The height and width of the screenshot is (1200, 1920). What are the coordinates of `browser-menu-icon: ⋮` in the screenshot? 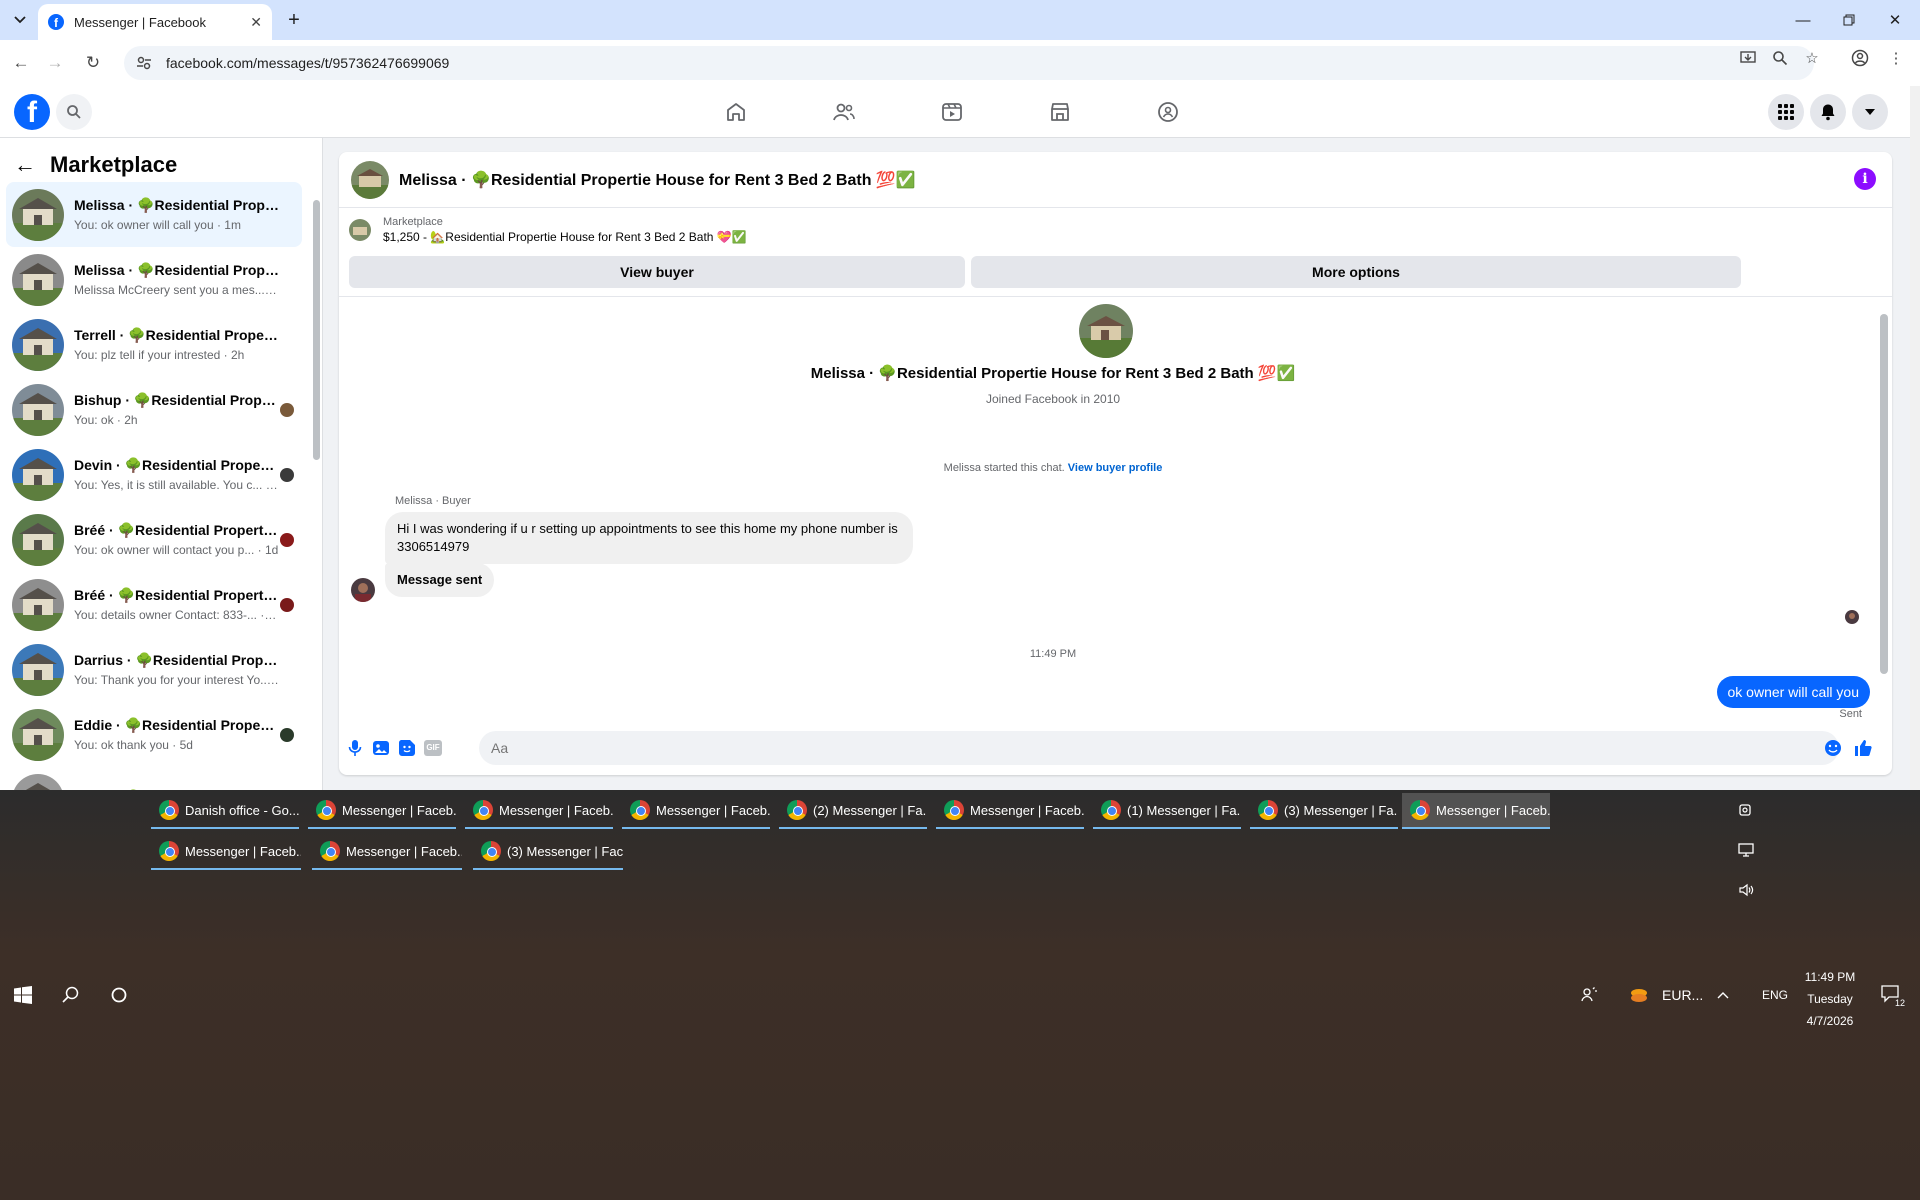 It's located at (1896, 58).